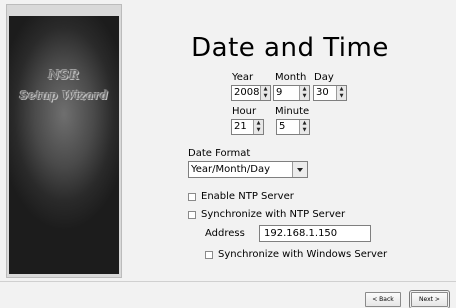  I want to click on hour-value: 21, so click(240, 126).